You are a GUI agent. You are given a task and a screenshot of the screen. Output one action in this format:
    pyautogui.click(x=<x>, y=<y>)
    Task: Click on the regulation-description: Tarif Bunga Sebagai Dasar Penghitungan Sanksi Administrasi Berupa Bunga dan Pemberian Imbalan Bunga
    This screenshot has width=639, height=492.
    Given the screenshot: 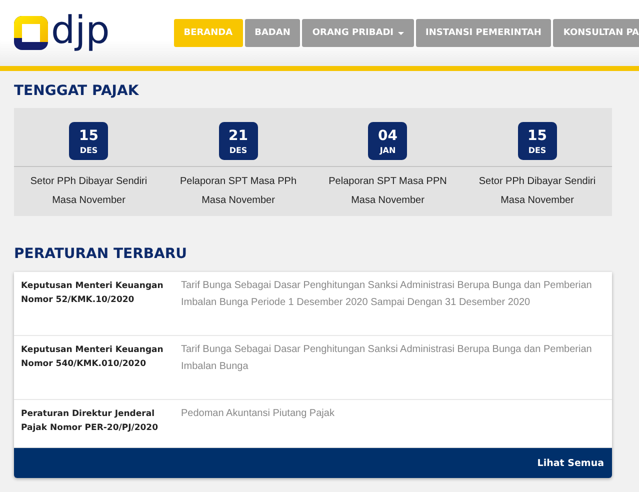 What is the action you would take?
    pyautogui.click(x=386, y=358)
    